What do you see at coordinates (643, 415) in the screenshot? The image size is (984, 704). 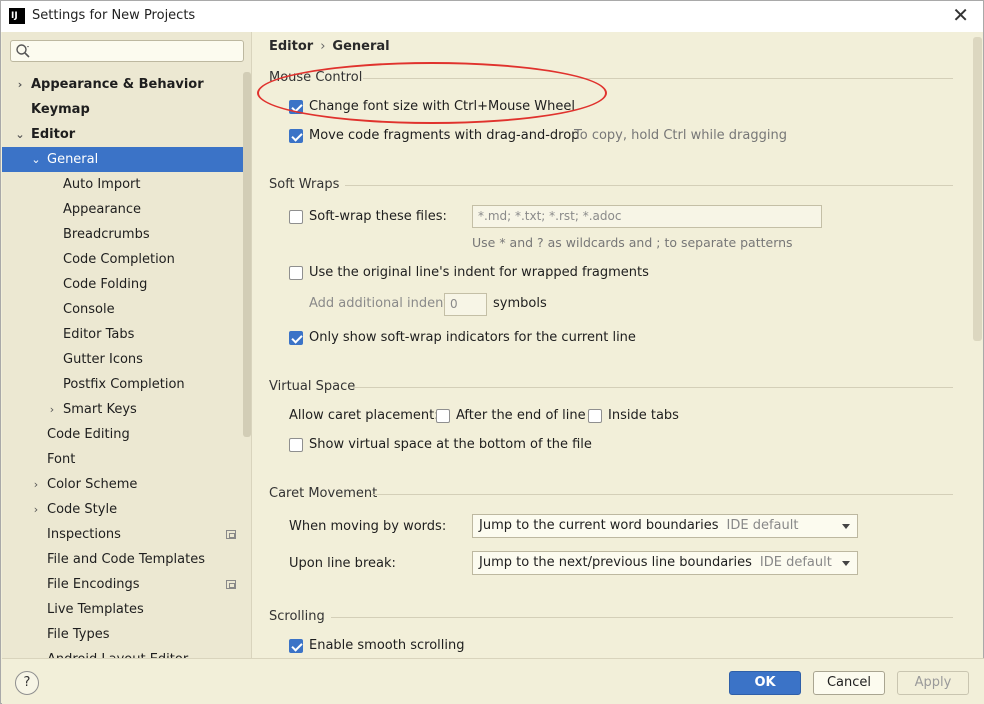 I see `inside-tabs-label: Inside tabs` at bounding box center [643, 415].